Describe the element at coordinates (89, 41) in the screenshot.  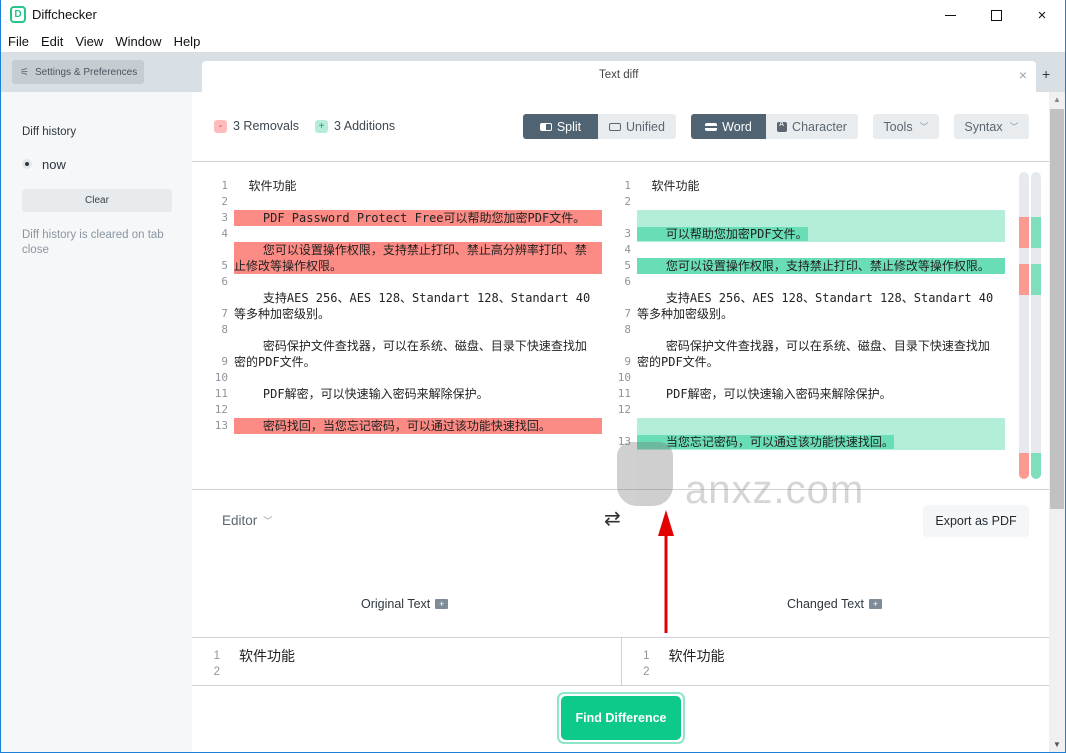
I see `menu-view: View` at that location.